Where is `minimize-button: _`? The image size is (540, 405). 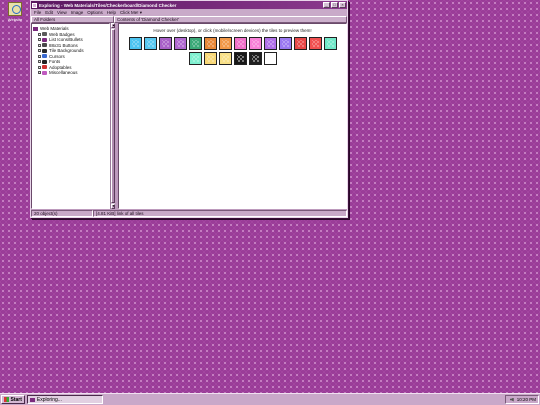 minimize-button: _ is located at coordinates (326, 5).